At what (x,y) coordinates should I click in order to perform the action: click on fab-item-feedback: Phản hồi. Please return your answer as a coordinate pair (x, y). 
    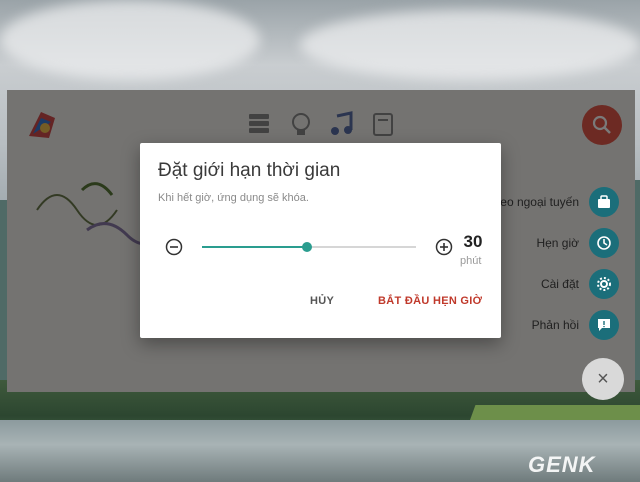
    Looking at the image, I should click on (575, 325).